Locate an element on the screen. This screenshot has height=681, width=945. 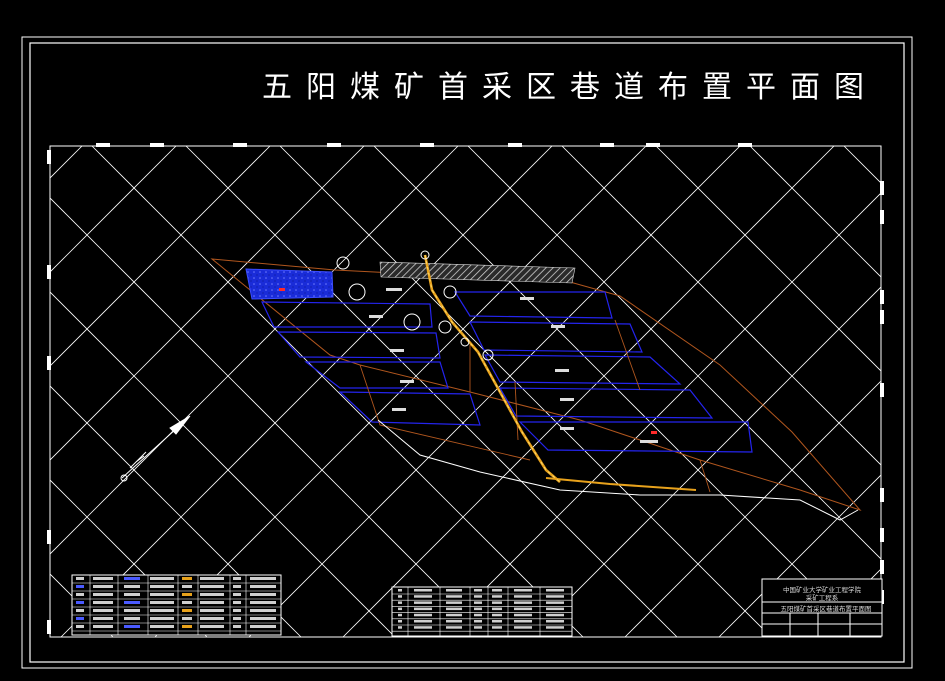
title-block: 中国矿业大学矿业工程学院 采矿工程系 五阳煤矿首采区巷道布置平面图 is located at coordinates (822, 607).